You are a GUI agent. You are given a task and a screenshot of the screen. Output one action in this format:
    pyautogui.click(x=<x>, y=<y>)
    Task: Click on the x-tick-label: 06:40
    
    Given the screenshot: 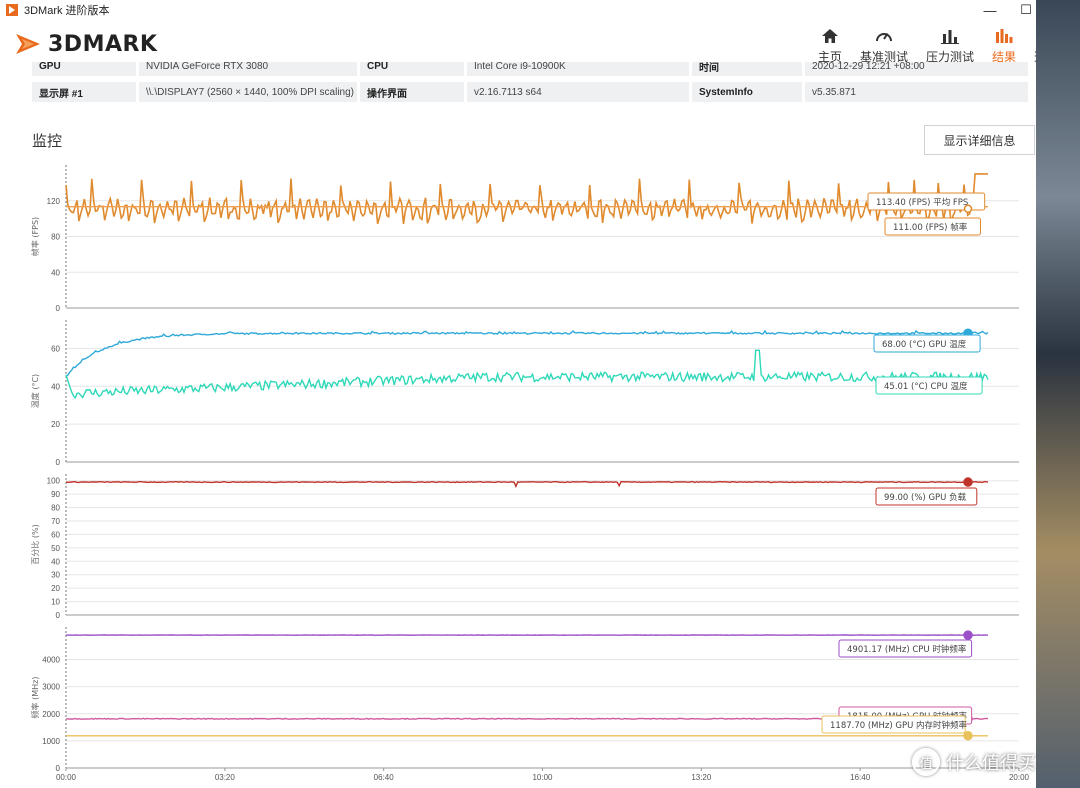 What is the action you would take?
    pyautogui.click(x=384, y=777)
    